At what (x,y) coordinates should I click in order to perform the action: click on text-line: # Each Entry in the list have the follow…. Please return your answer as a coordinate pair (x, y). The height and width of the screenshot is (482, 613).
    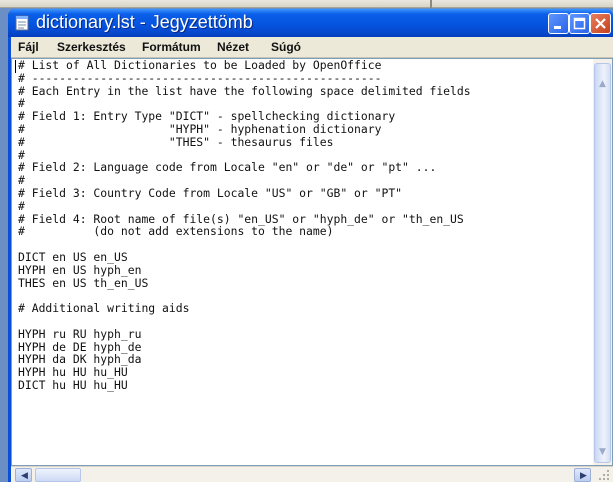
    Looking at the image, I should click on (244, 90).